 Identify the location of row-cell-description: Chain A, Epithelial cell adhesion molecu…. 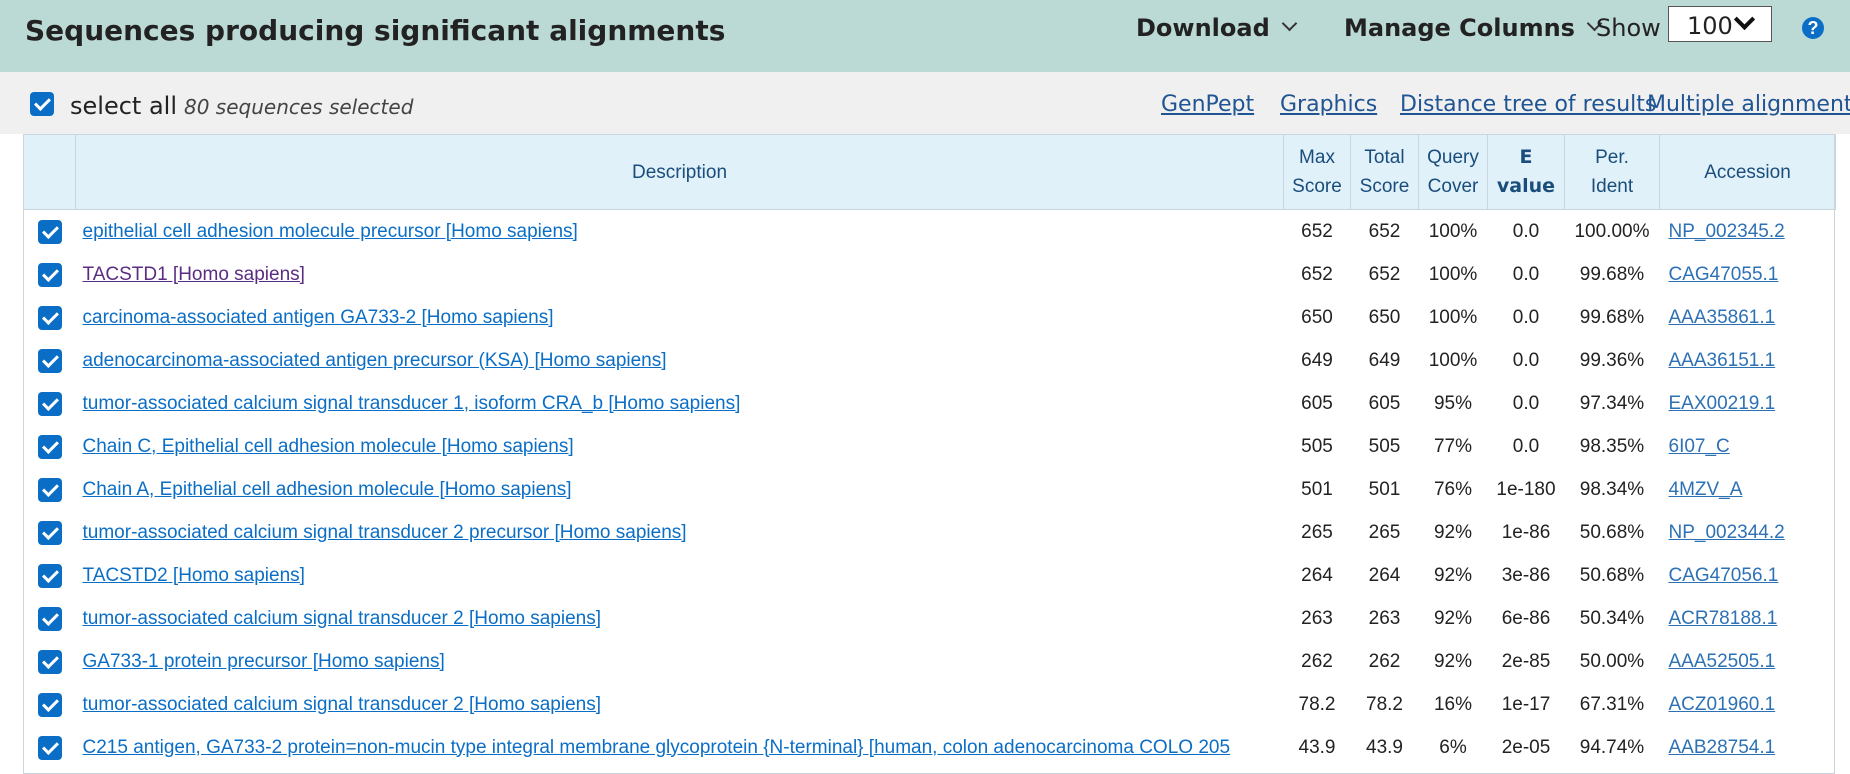
(680, 489).